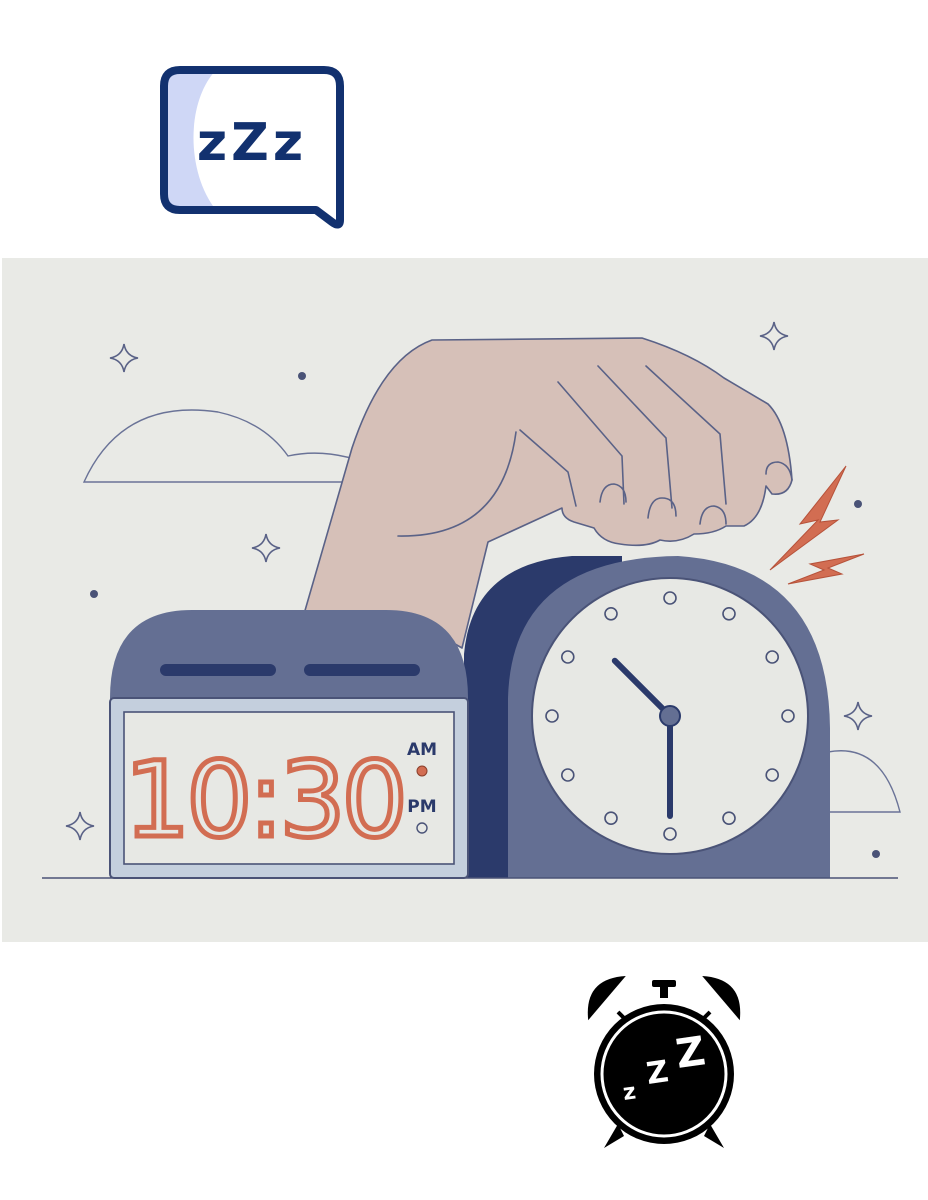 This screenshot has height=1200, width=928. I want to click on am-indicator, so click(422, 771).